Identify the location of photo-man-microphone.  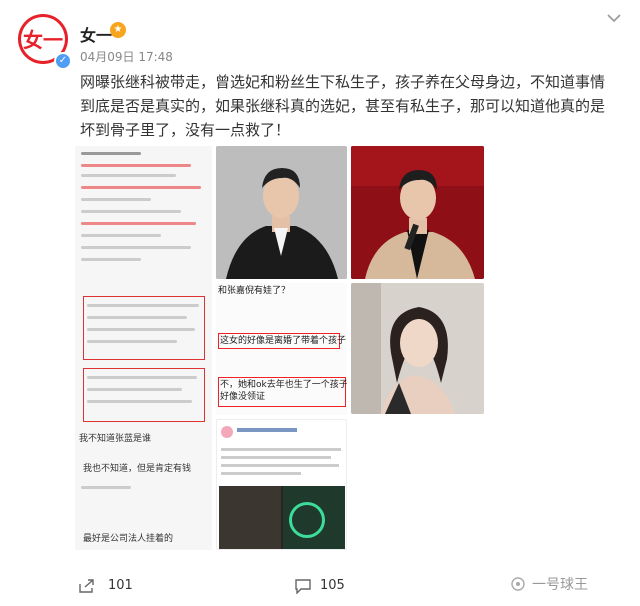
(417, 212).